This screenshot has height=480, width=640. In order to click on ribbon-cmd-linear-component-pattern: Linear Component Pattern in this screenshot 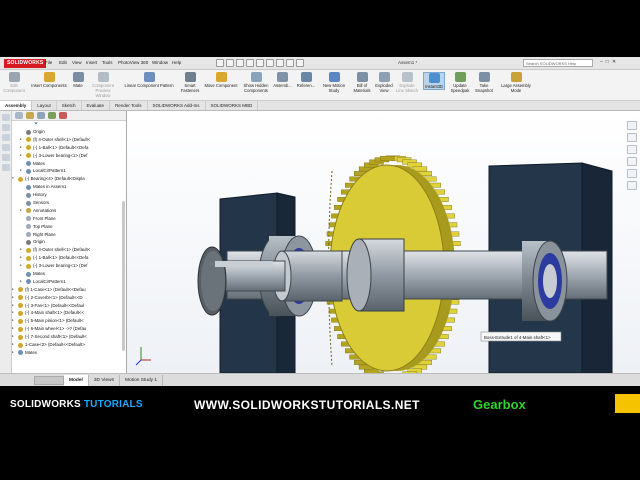, I will do `click(149, 80)`.